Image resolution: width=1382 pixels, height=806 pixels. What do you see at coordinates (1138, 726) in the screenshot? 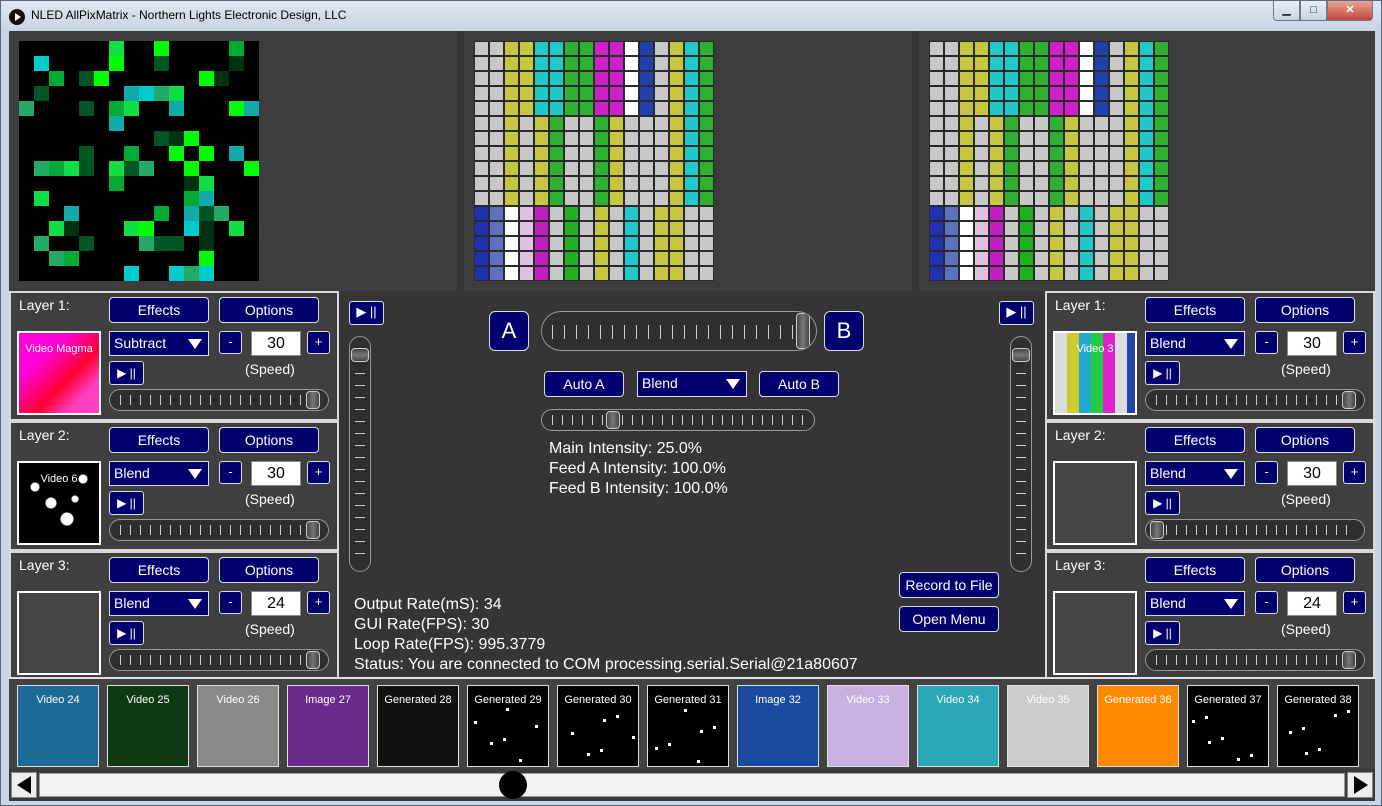
I see `clip-thumbnail: Generated 36` at bounding box center [1138, 726].